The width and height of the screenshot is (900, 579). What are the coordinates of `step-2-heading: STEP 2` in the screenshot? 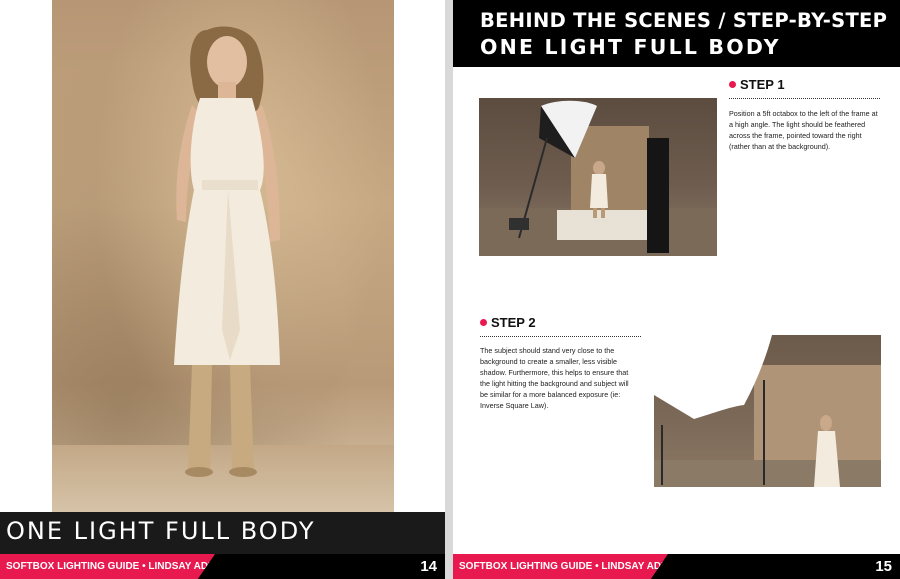 It's located at (508, 322).